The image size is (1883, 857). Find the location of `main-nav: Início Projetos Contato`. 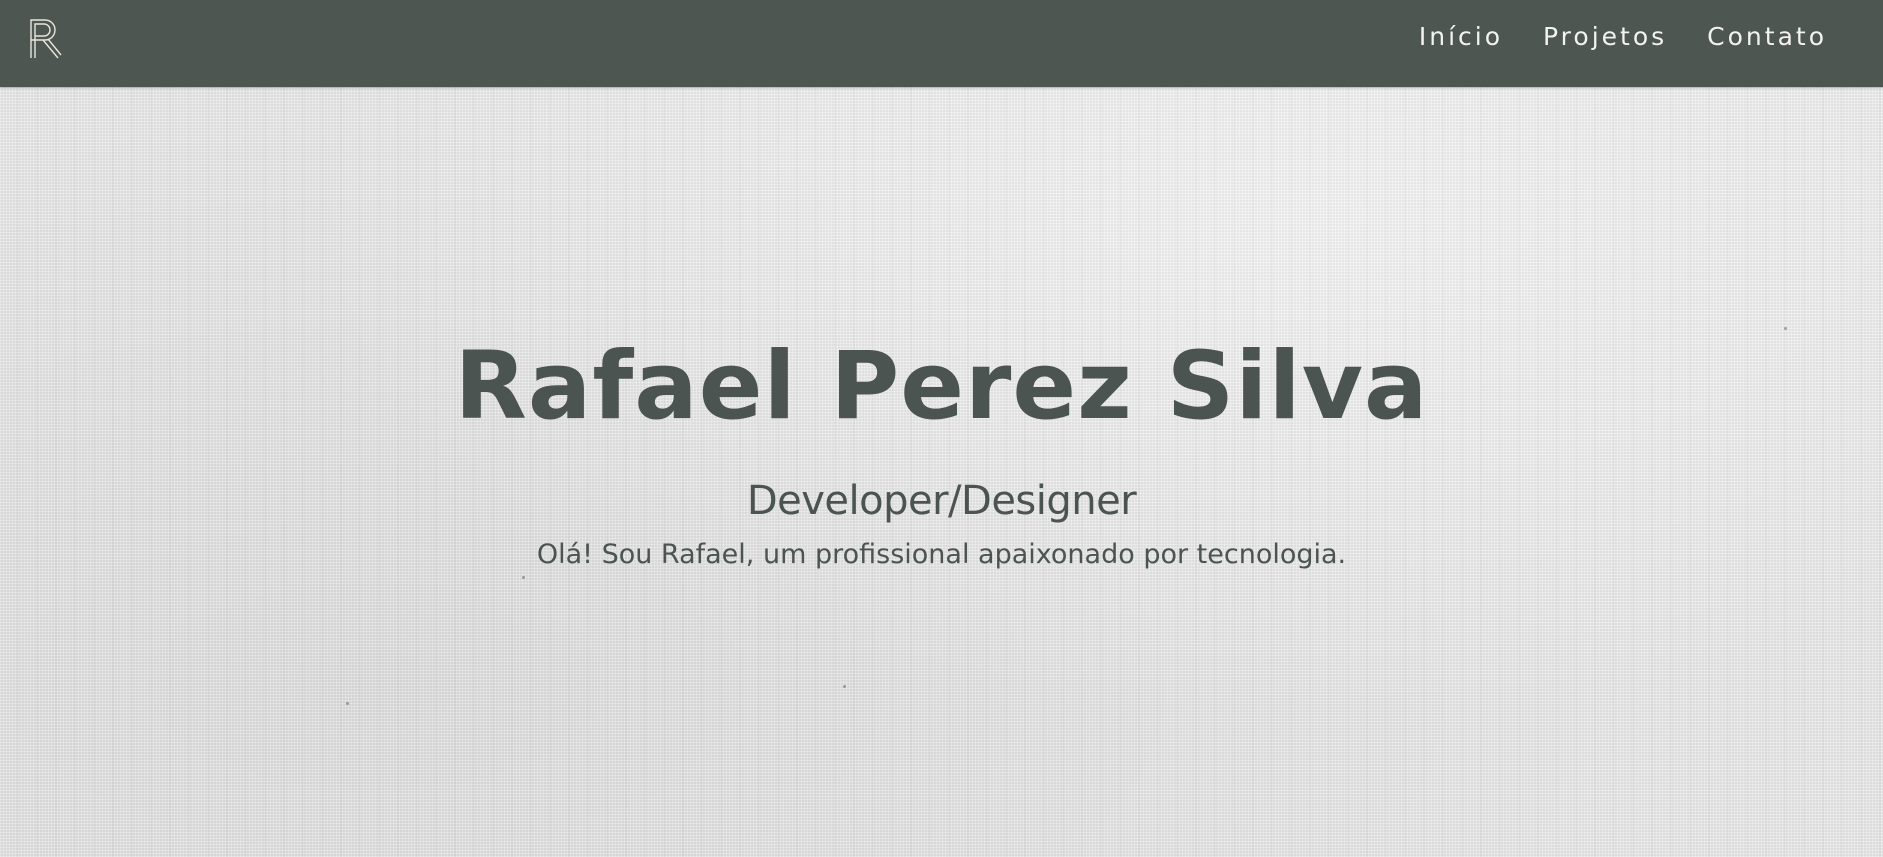

main-nav: Início Projetos Contato is located at coordinates (1623, 36).